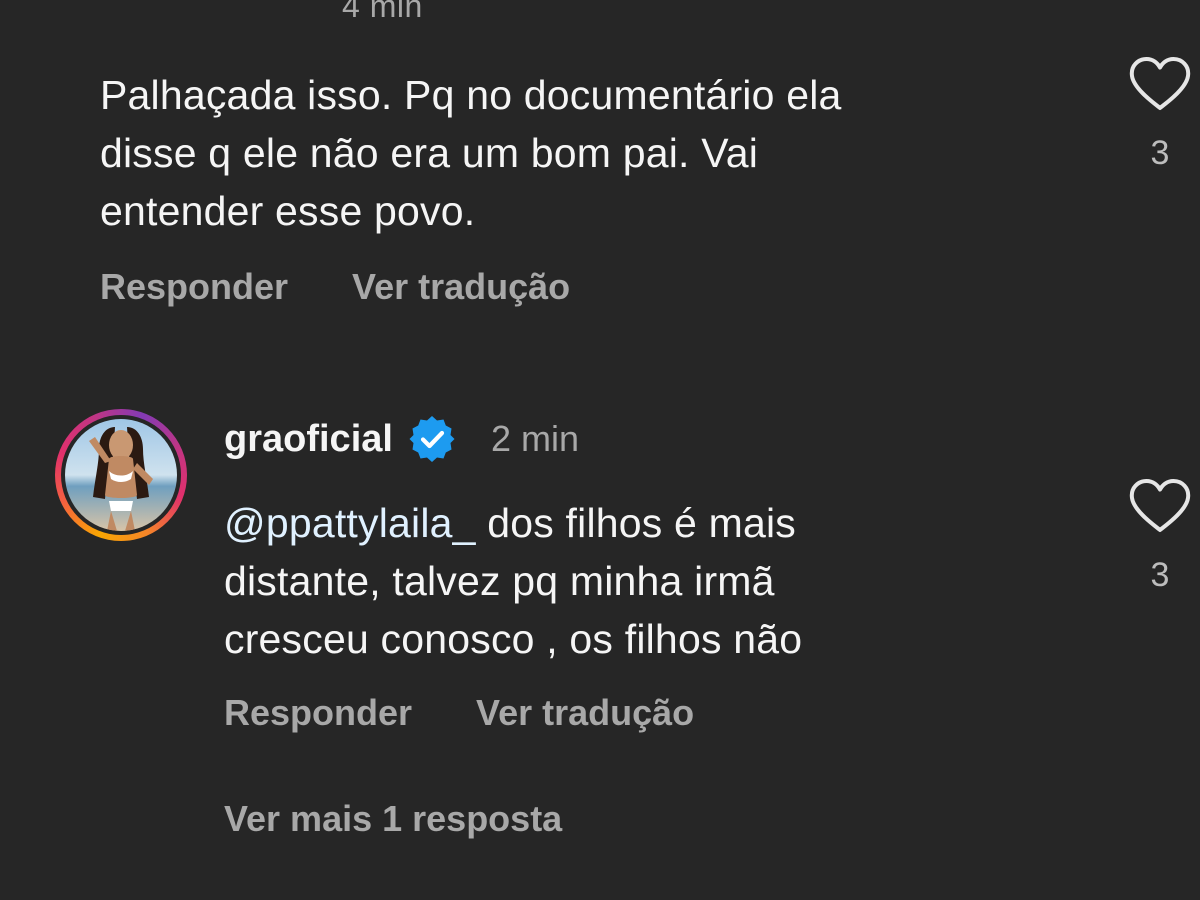  What do you see at coordinates (432, 439) in the screenshot?
I see `verified-badge-icon` at bounding box center [432, 439].